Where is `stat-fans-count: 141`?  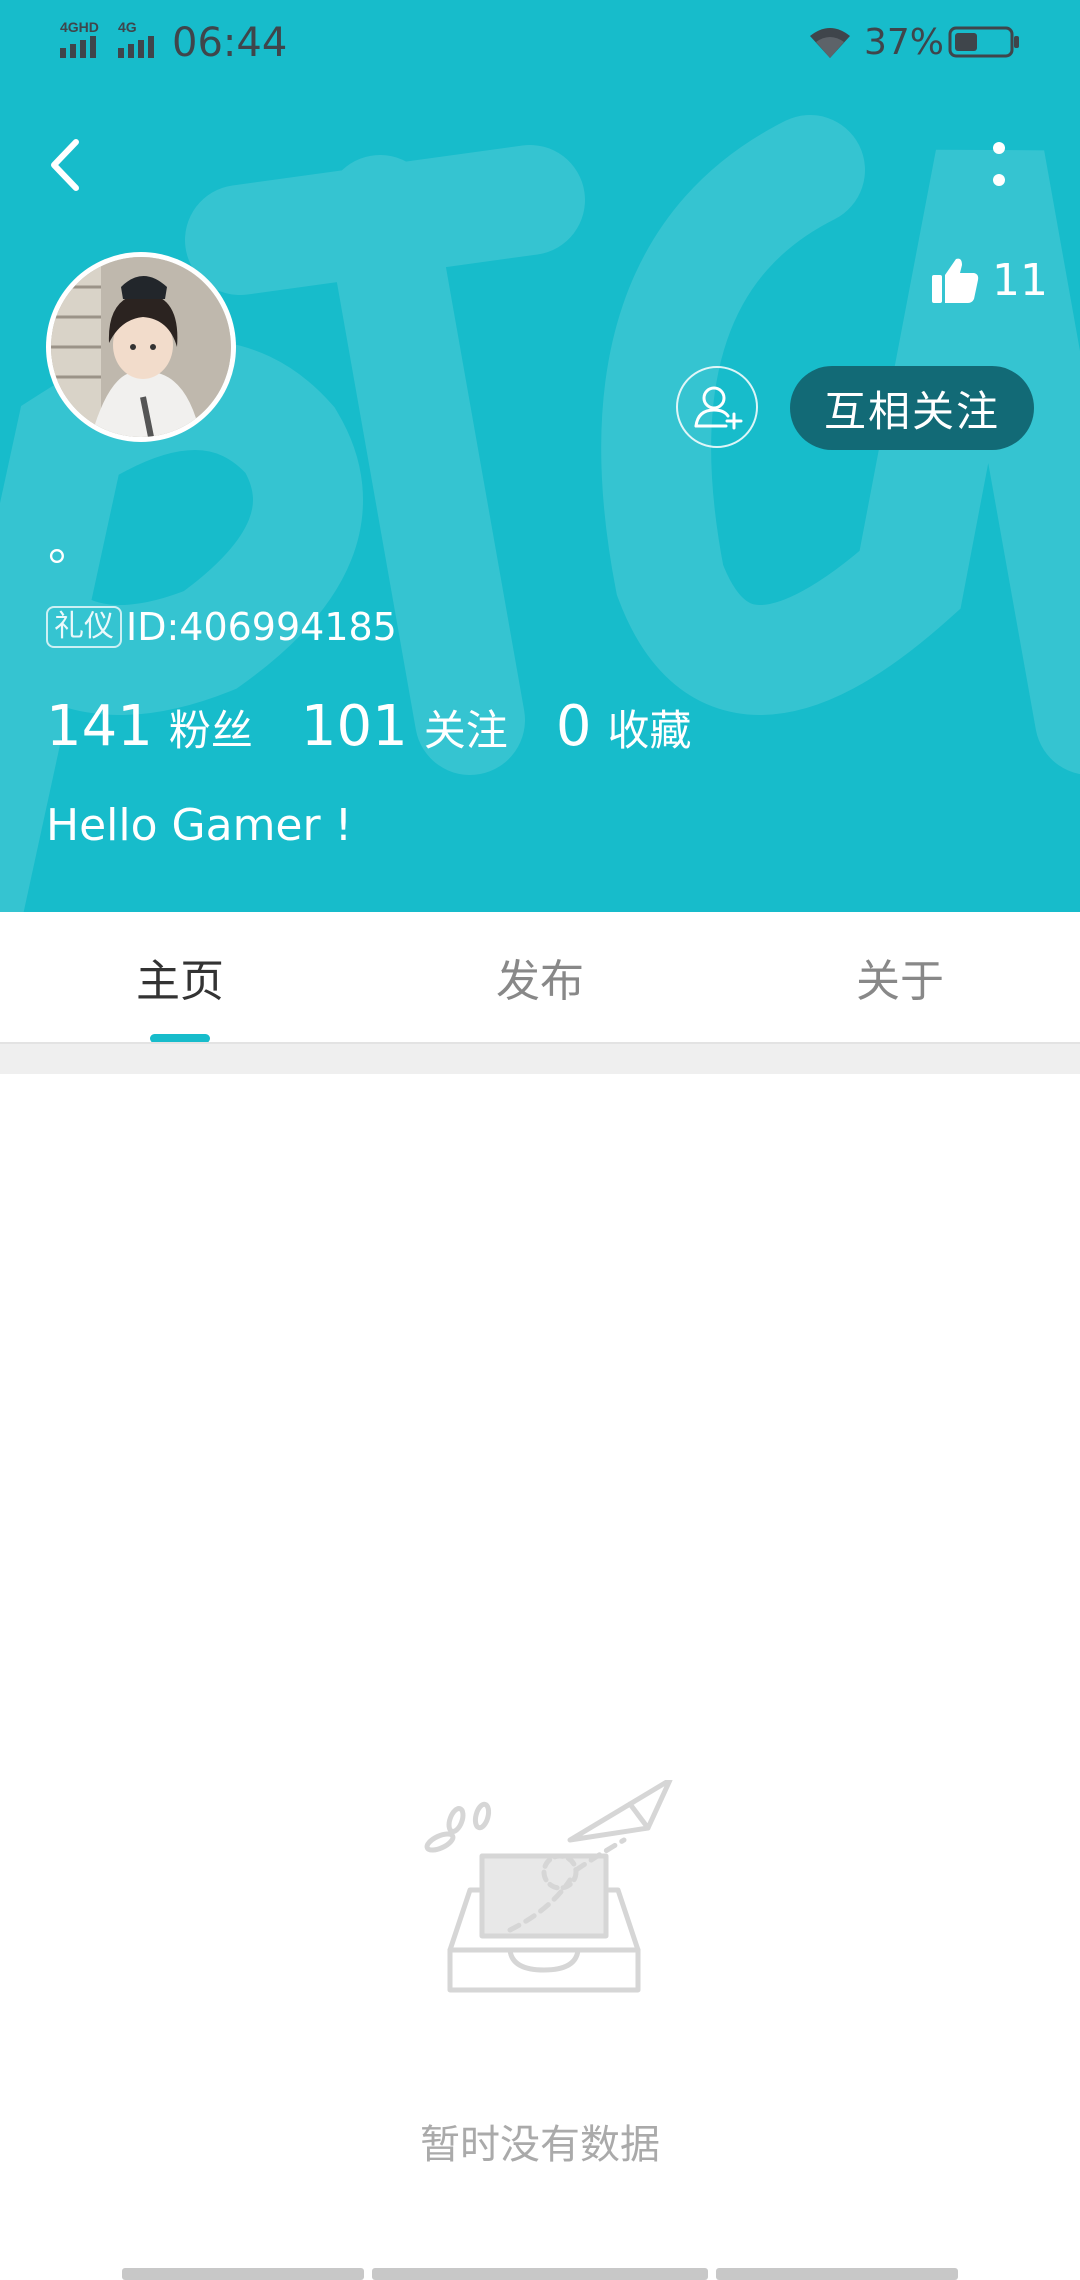
stat-fans-count: 141 is located at coordinates (99, 726).